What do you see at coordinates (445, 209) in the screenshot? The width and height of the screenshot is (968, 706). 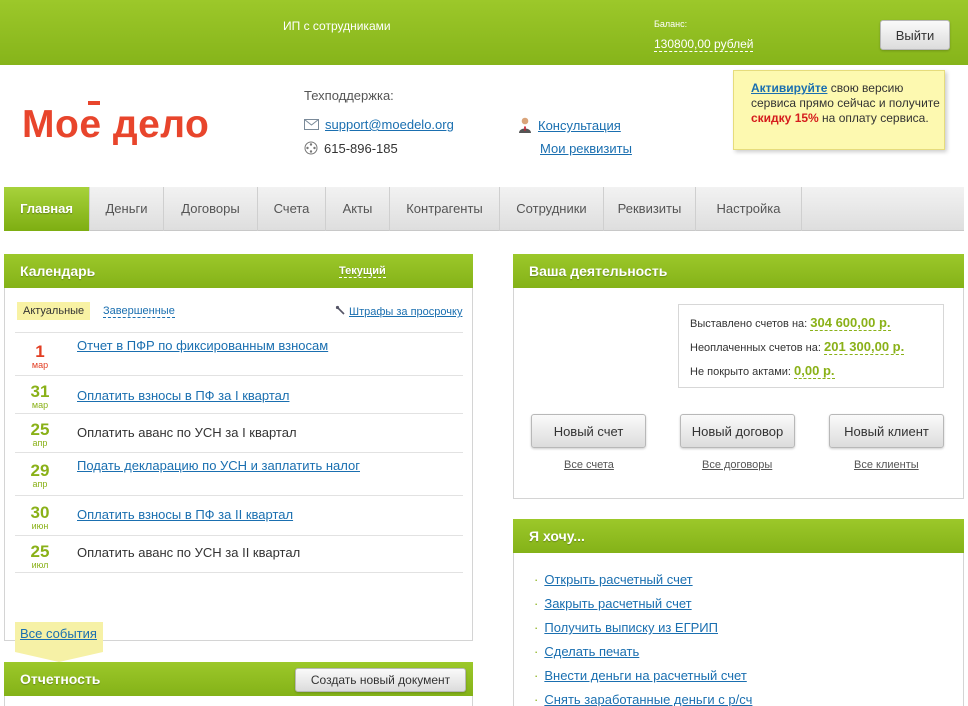 I see `tab-counterparties: Контрагенты` at bounding box center [445, 209].